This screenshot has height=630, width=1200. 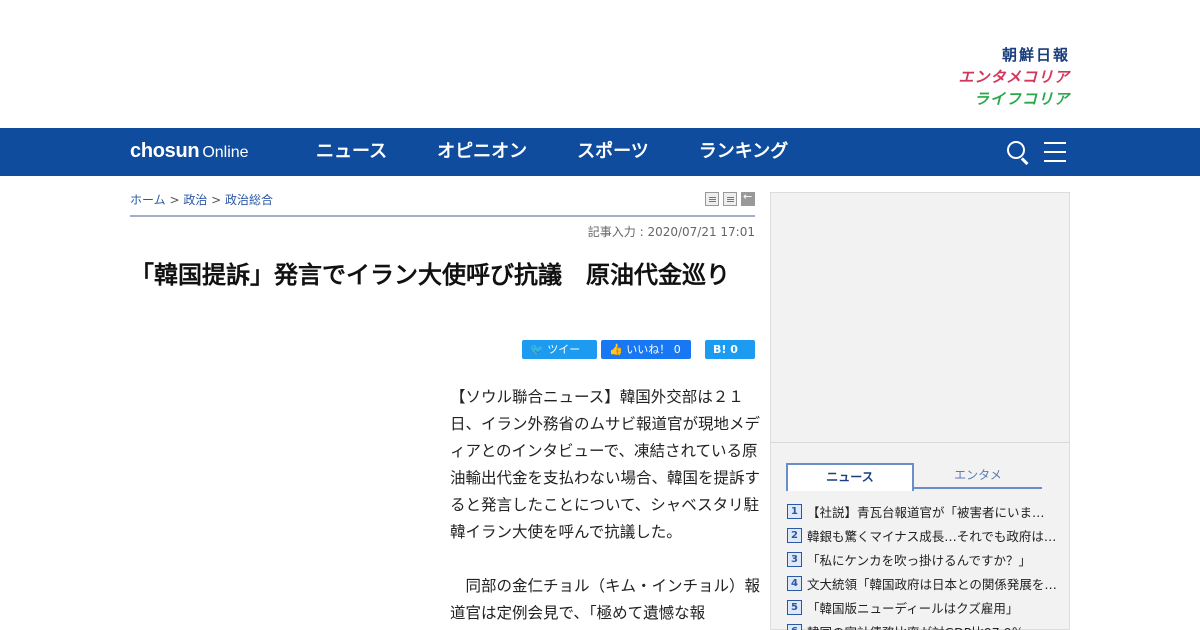 What do you see at coordinates (1036, 152) in the screenshot?
I see `nav-icons` at bounding box center [1036, 152].